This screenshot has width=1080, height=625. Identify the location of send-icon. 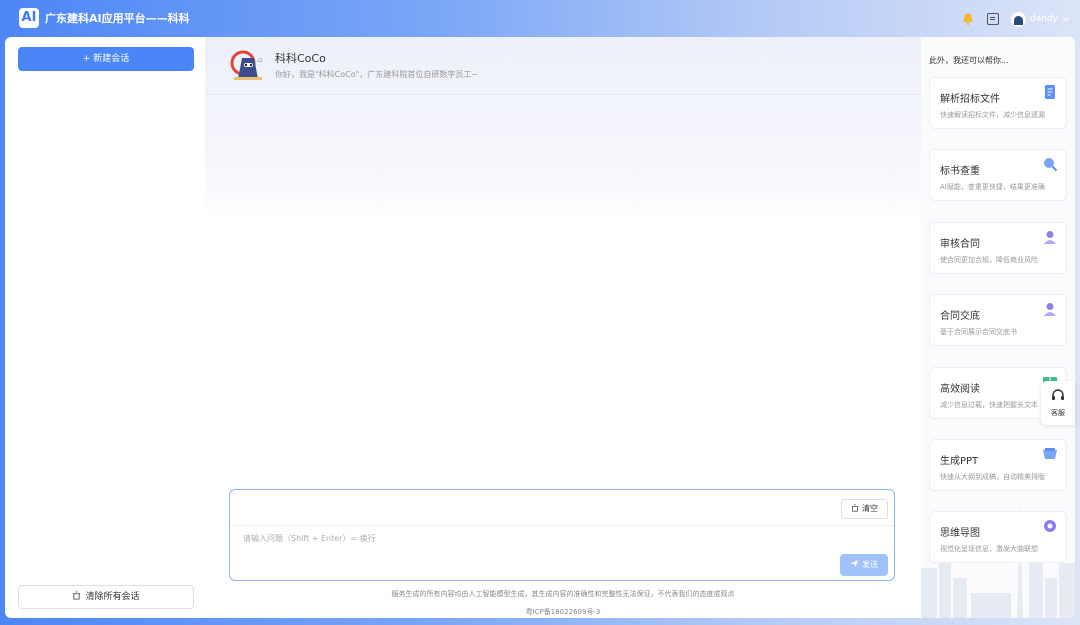
(854, 563).